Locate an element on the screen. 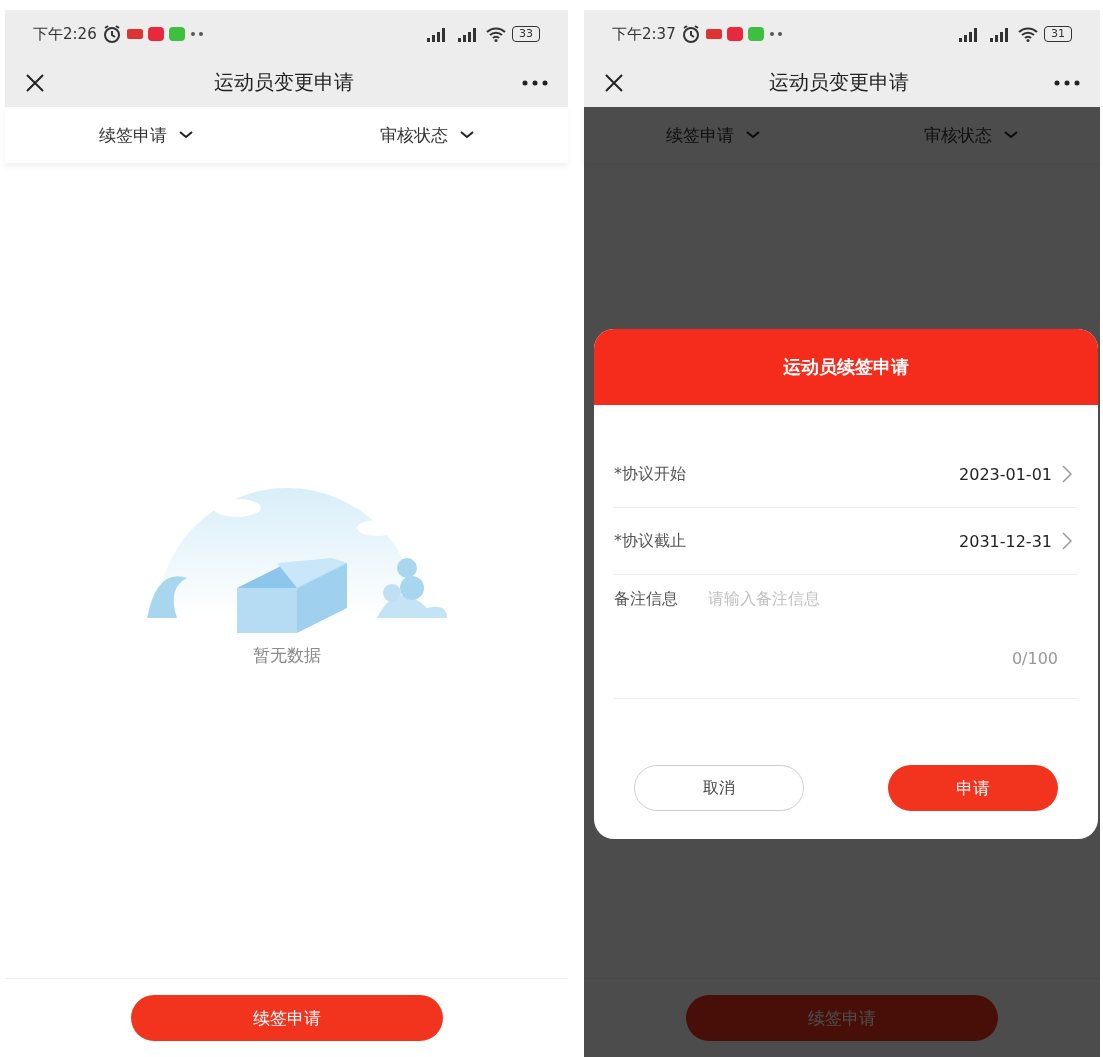  cancel-button: 取消 is located at coordinates (719, 788).